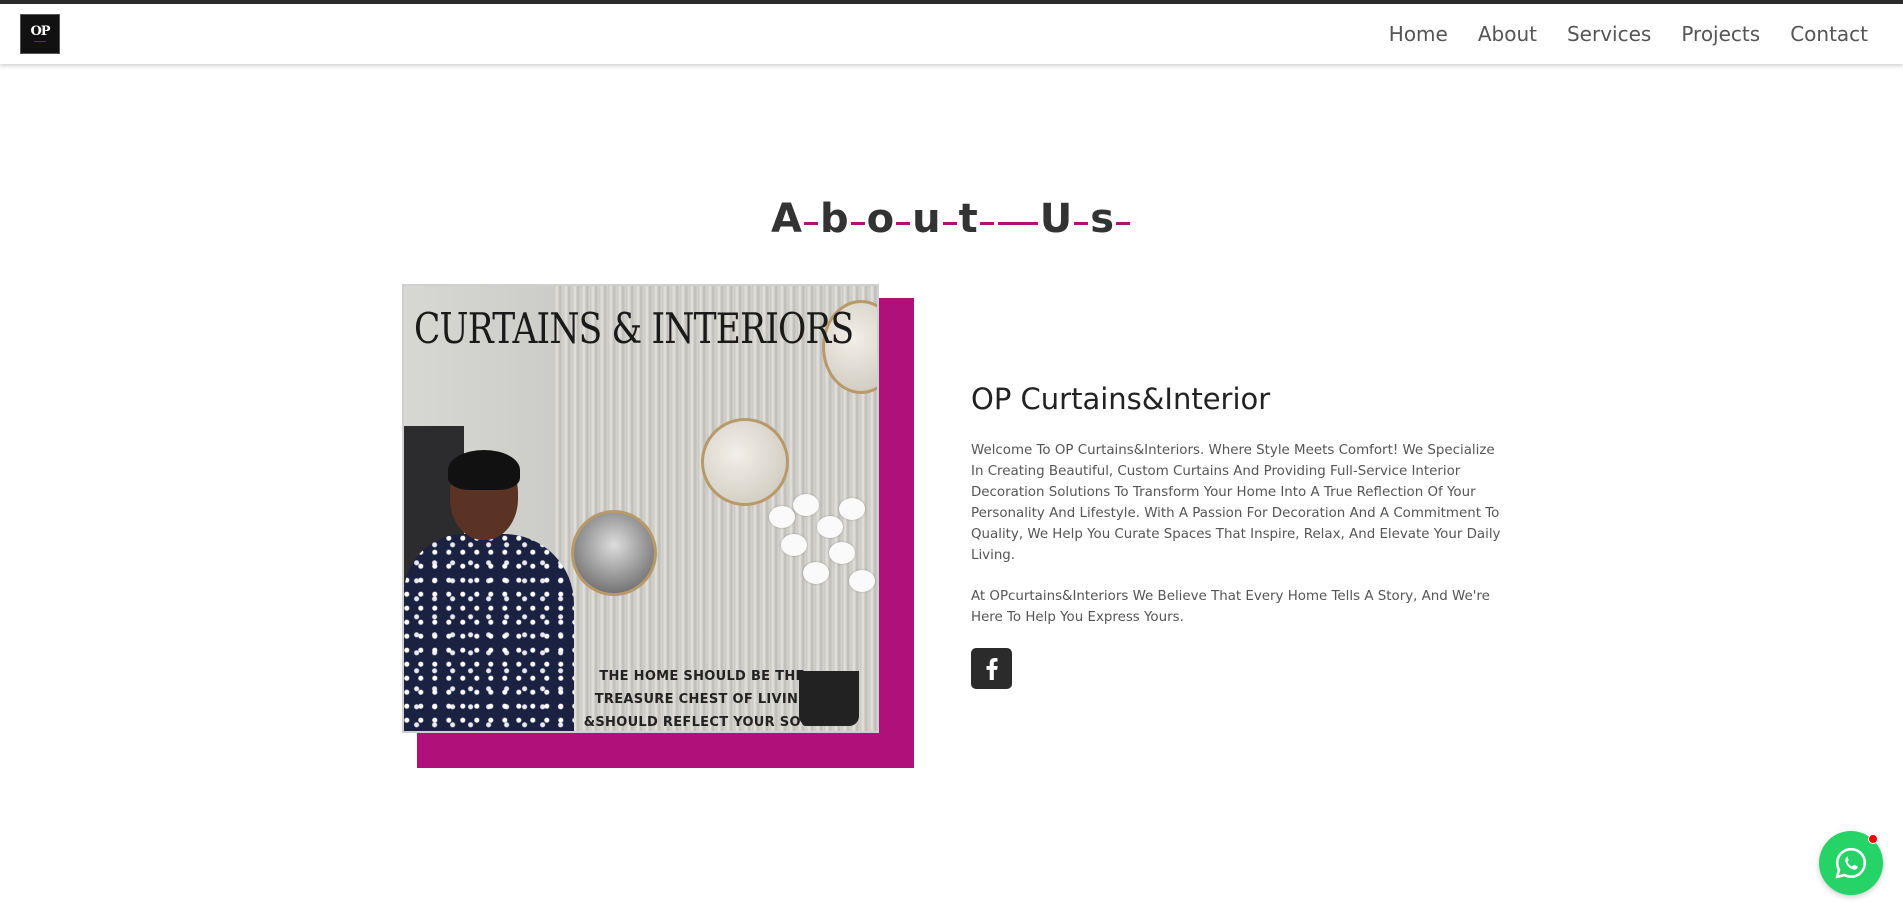 This screenshot has height=915, width=1903. Describe the element at coordinates (702, 676) in the screenshot. I see `quote-line: THE HOME SHOULD BE THE` at that location.